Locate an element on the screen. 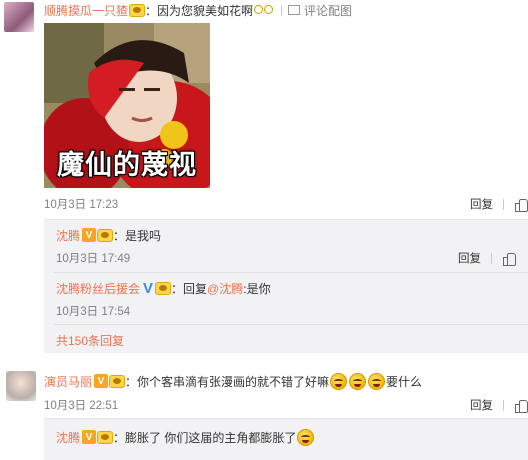  reply-3-header: 沈腾 V ： 膨胀了 你们这届的主角都膨胀了 is located at coordinates (185, 437).